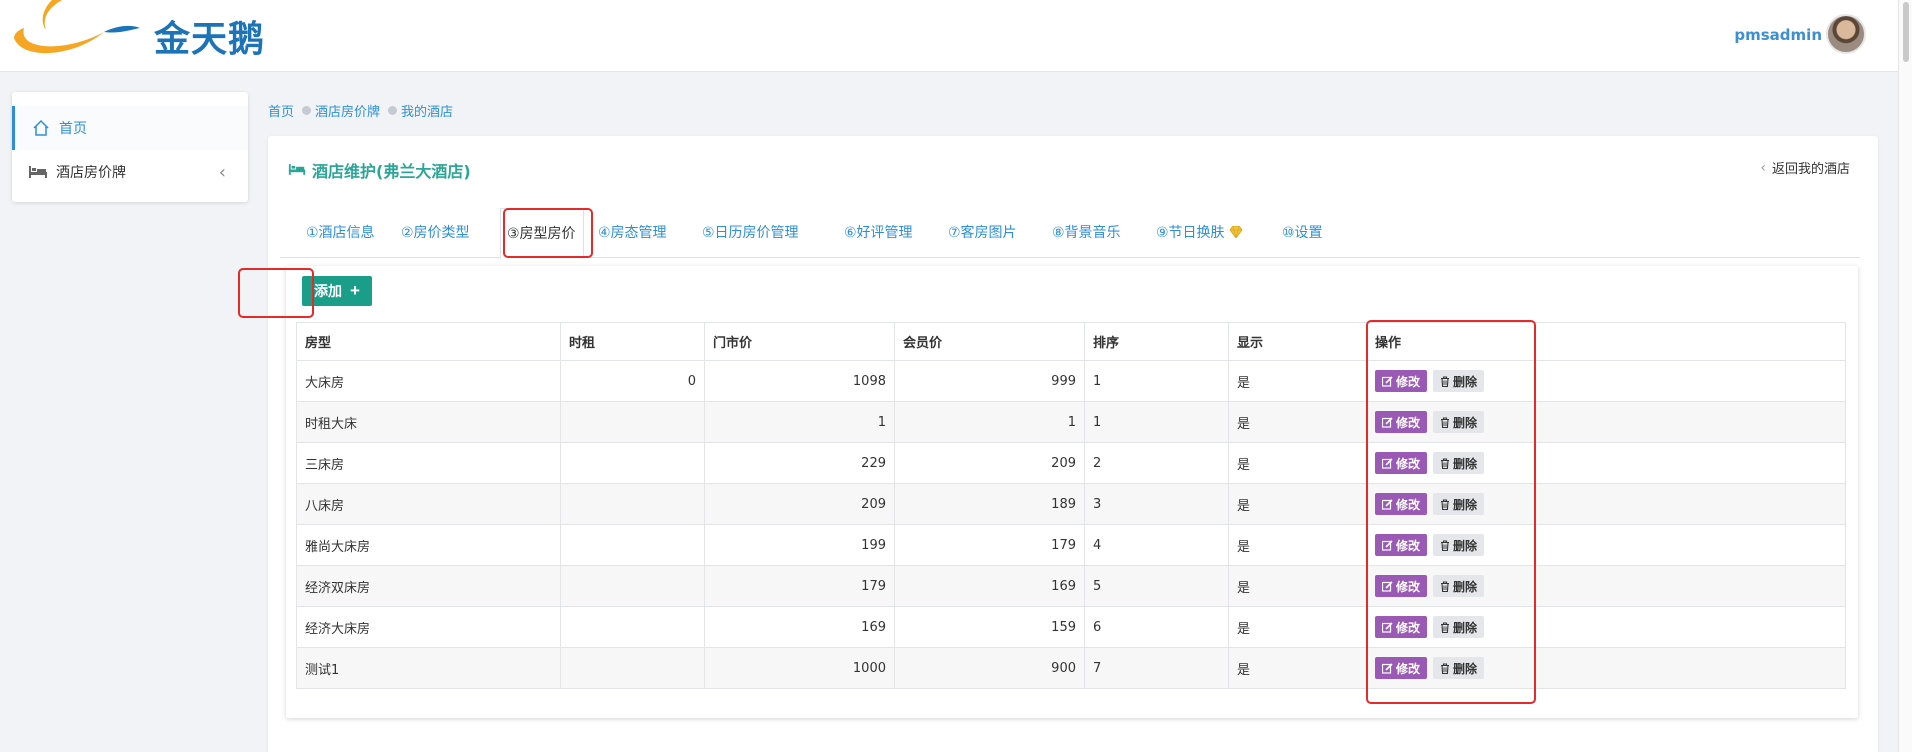  What do you see at coordinates (428, 463) in the screenshot?
I see `cell-room-type: 三床房` at bounding box center [428, 463].